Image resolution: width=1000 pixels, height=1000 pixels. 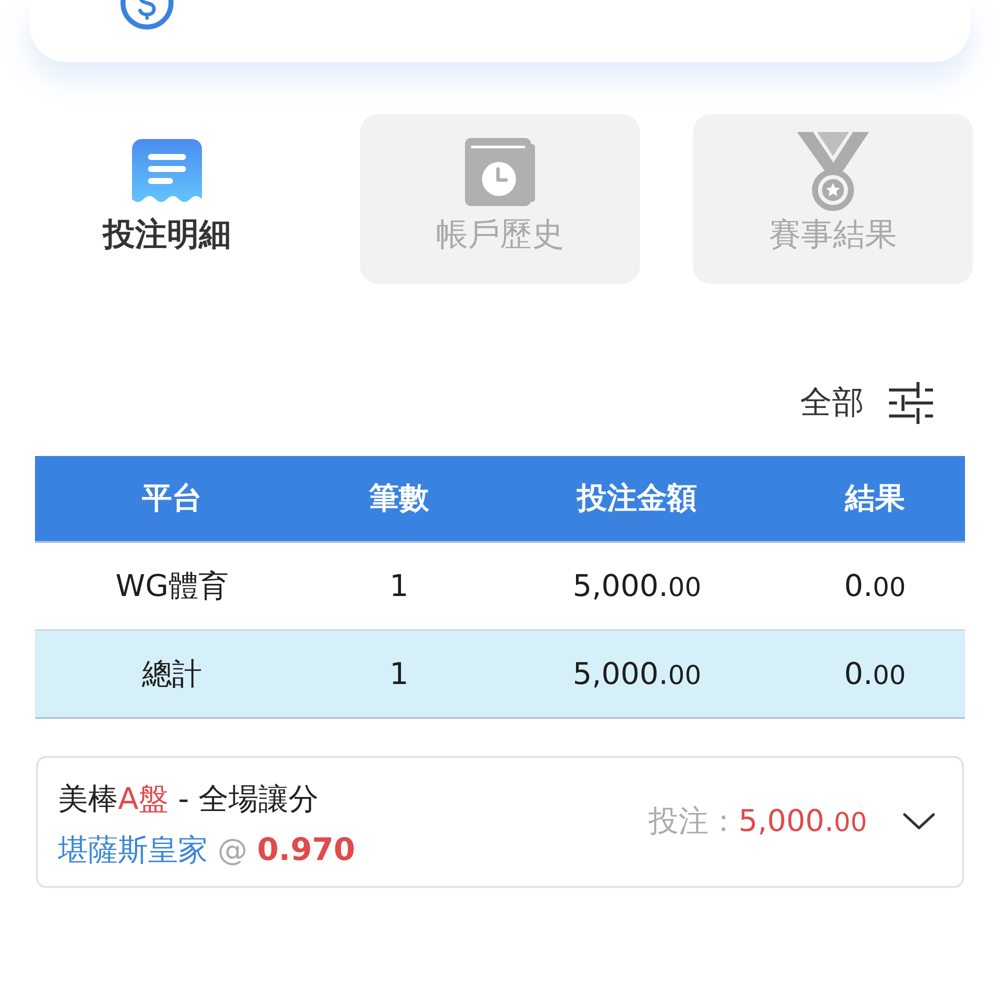 What do you see at coordinates (147, 15) in the screenshot?
I see `dollar-icon` at bounding box center [147, 15].